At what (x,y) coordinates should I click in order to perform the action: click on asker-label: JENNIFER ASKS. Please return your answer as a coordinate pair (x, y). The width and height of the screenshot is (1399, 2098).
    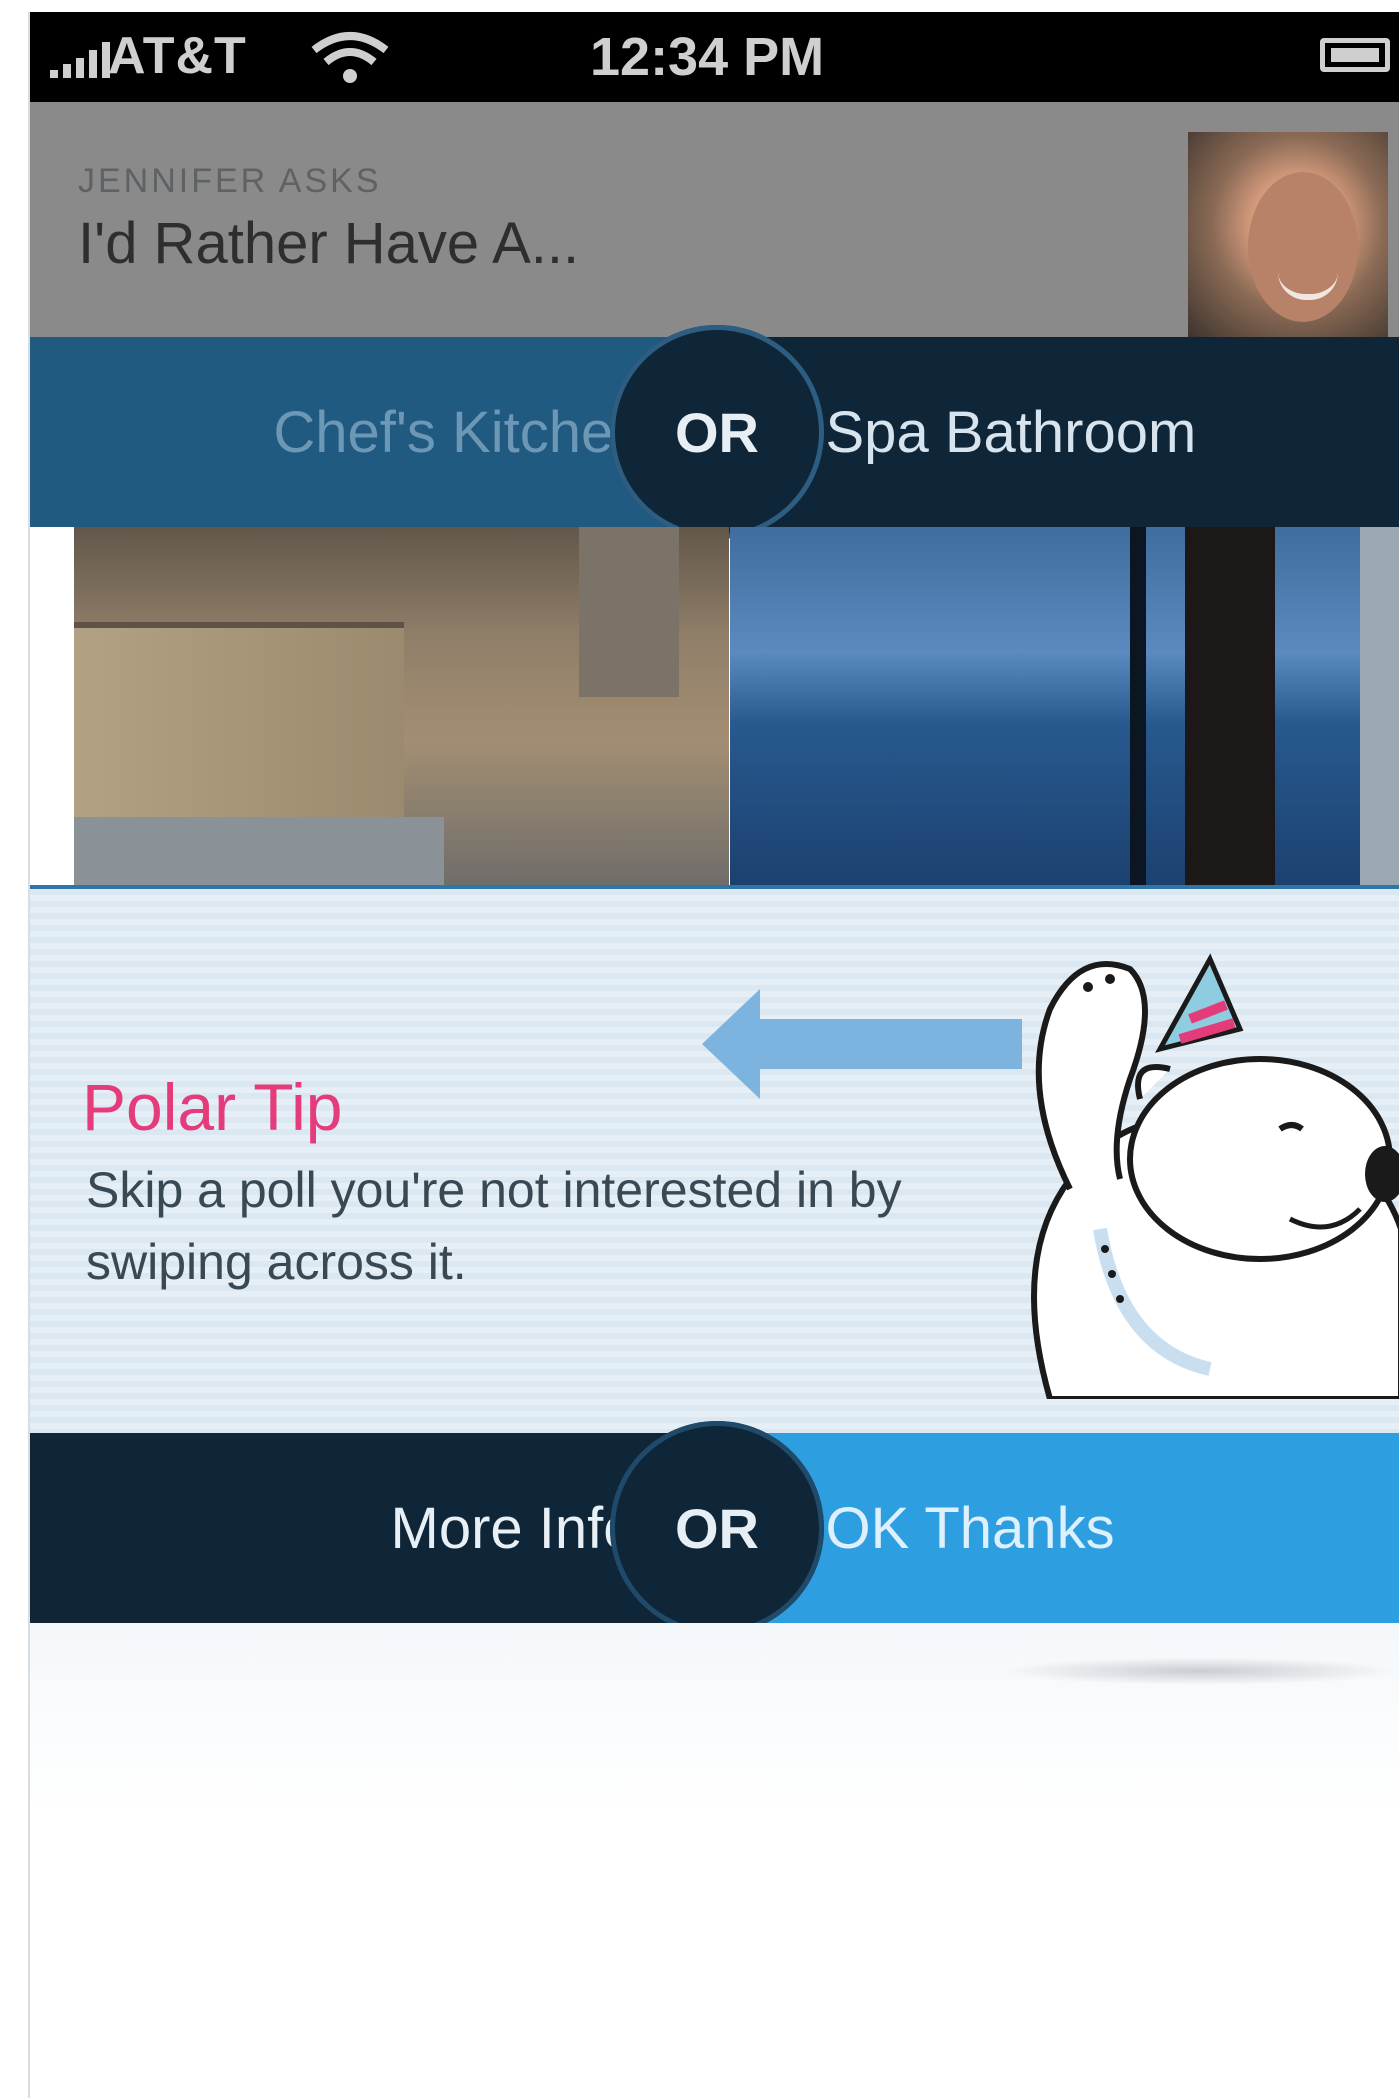
    Looking at the image, I should click on (230, 181).